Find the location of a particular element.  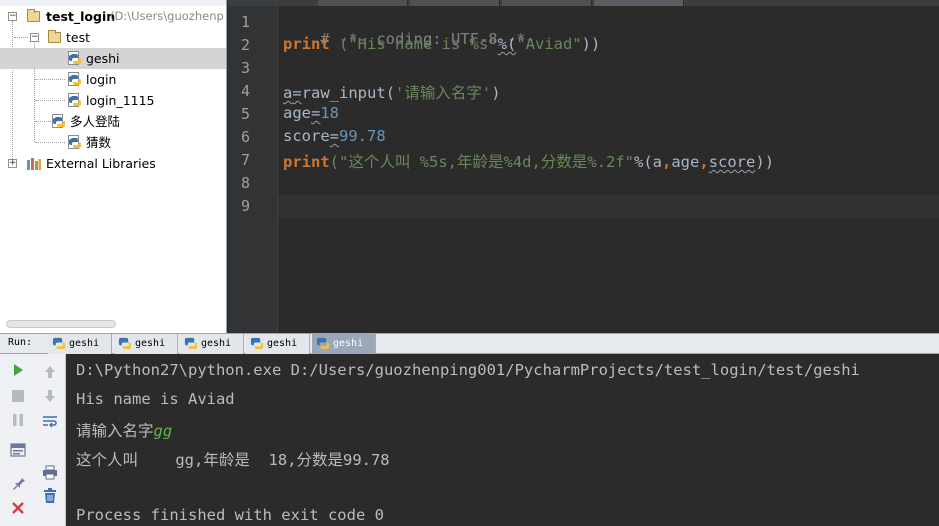

run-tab-geshi-active: geshi is located at coordinates (344, 344).